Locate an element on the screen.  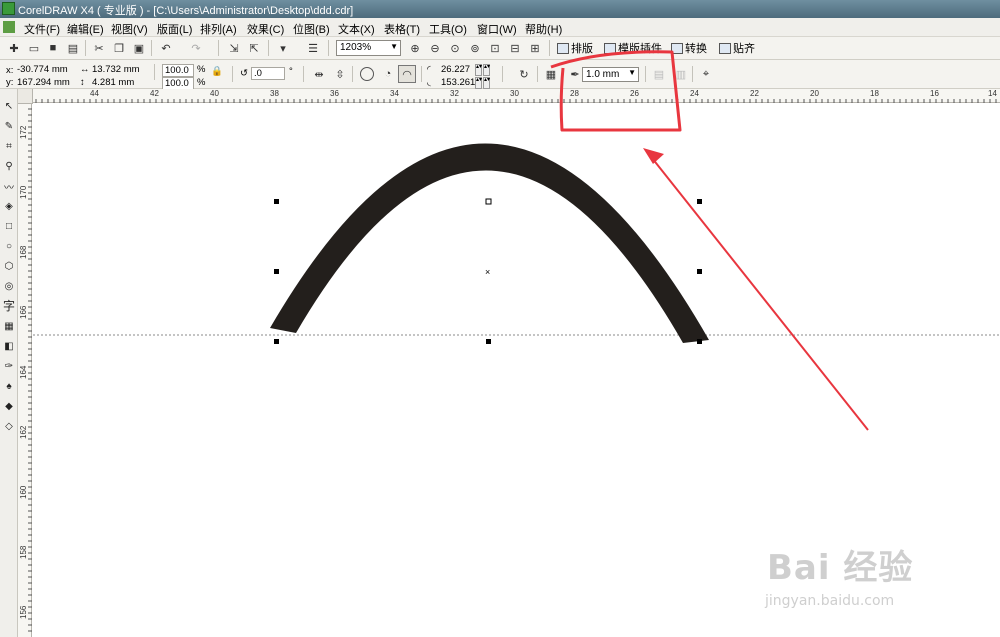
zoom-page-icon: ⊡ is located at coordinates (495, 48).